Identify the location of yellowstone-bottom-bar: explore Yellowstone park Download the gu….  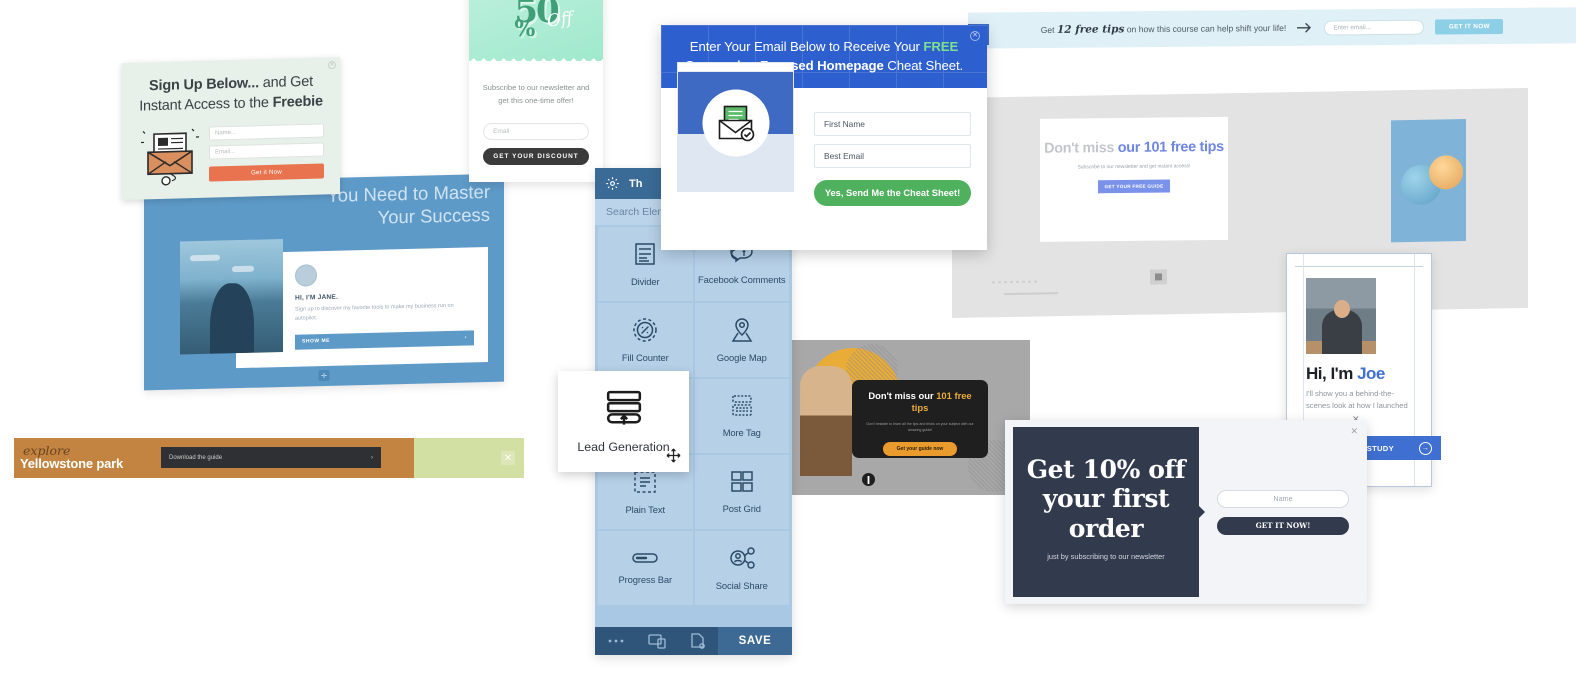
(269, 458).